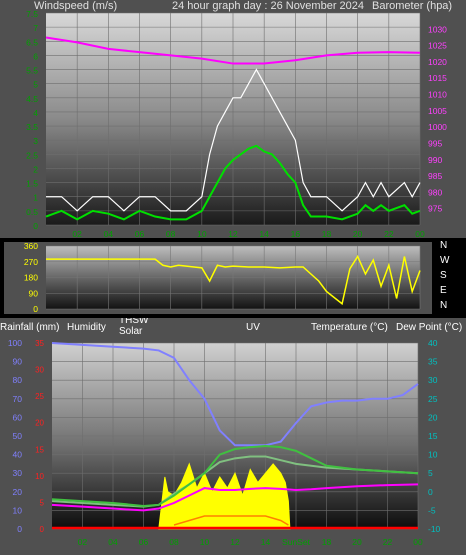 This screenshot has width=466, height=555. I want to click on windspeed-tick-label: 5.5, so click(32, 71).